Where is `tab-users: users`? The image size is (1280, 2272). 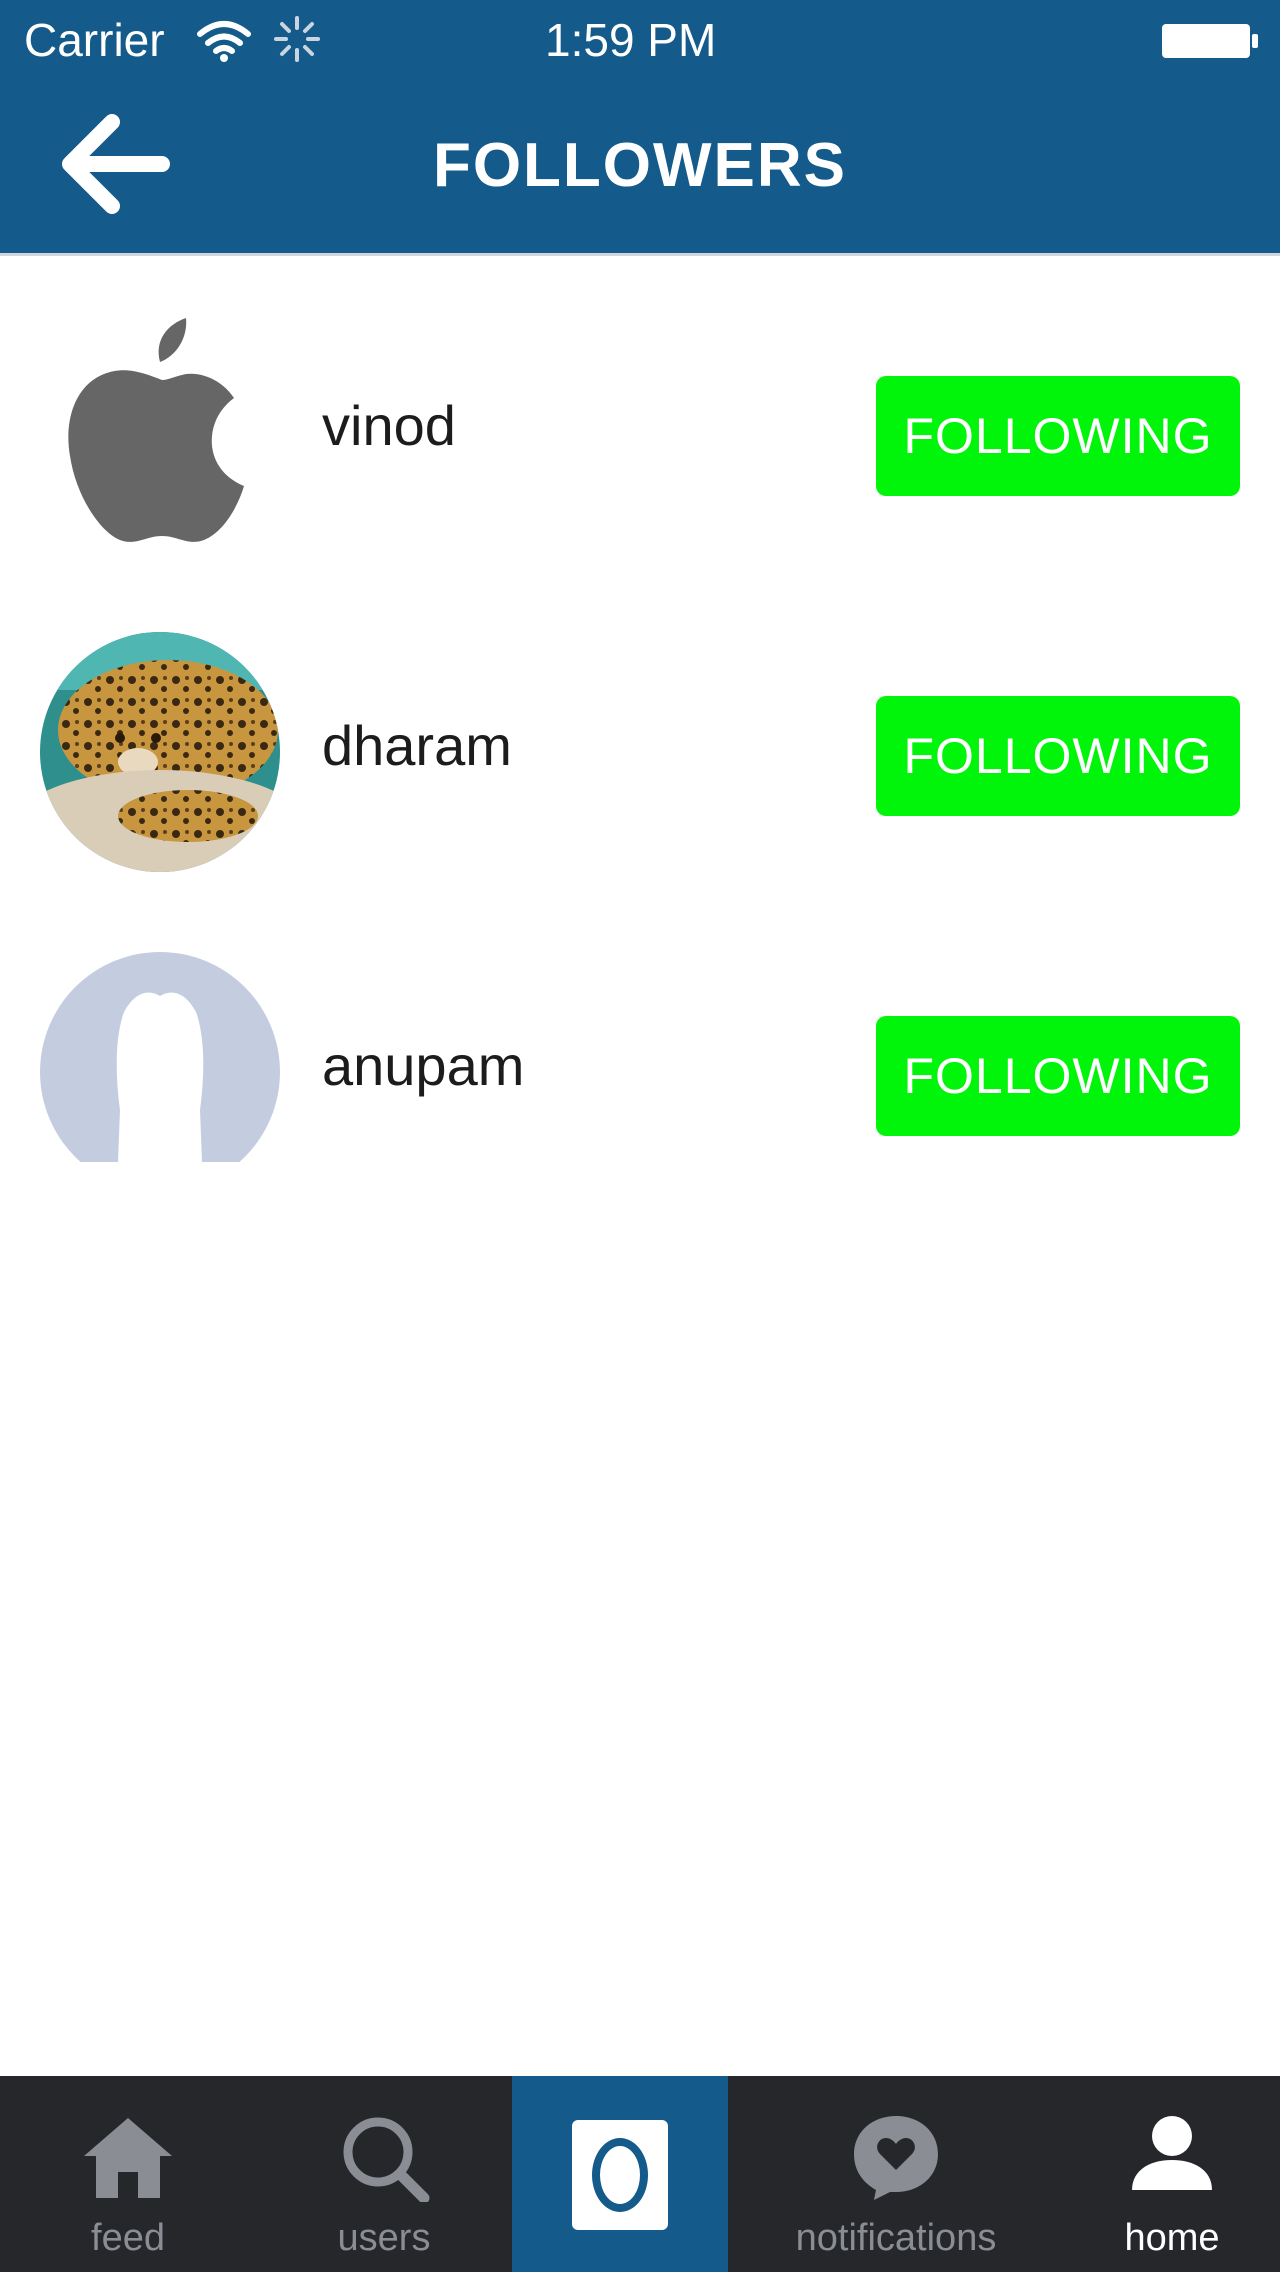
tab-users: users is located at coordinates (384, 2174).